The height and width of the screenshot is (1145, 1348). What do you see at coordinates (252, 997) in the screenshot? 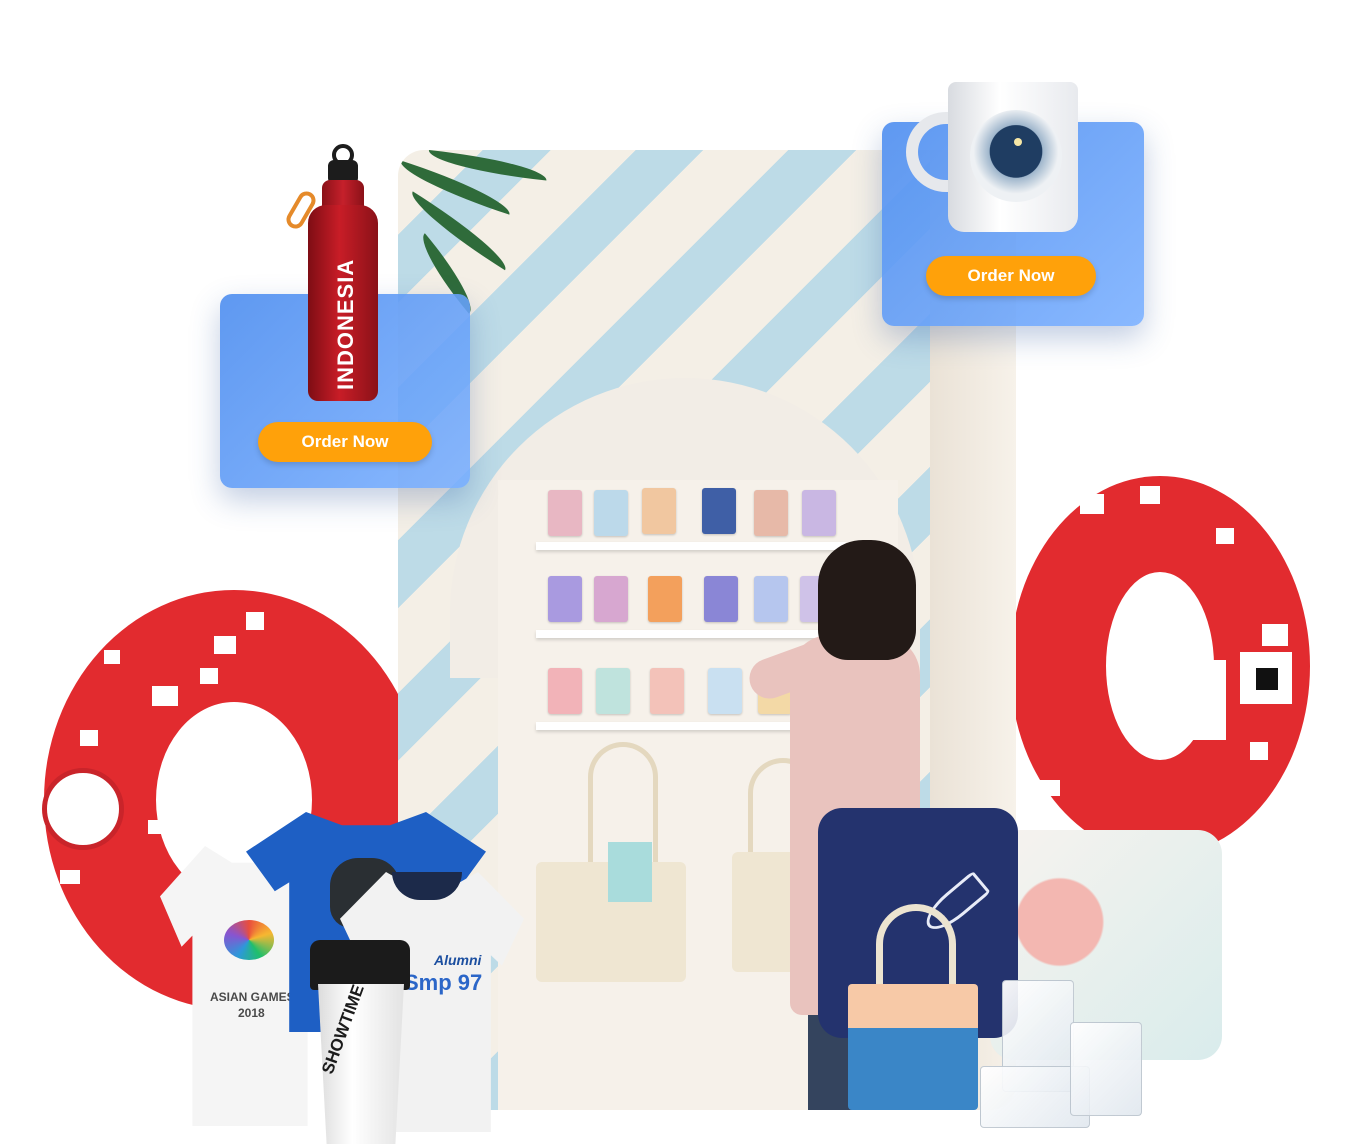
I see `tshirt-print-text: ASIAN GAMES` at bounding box center [252, 997].